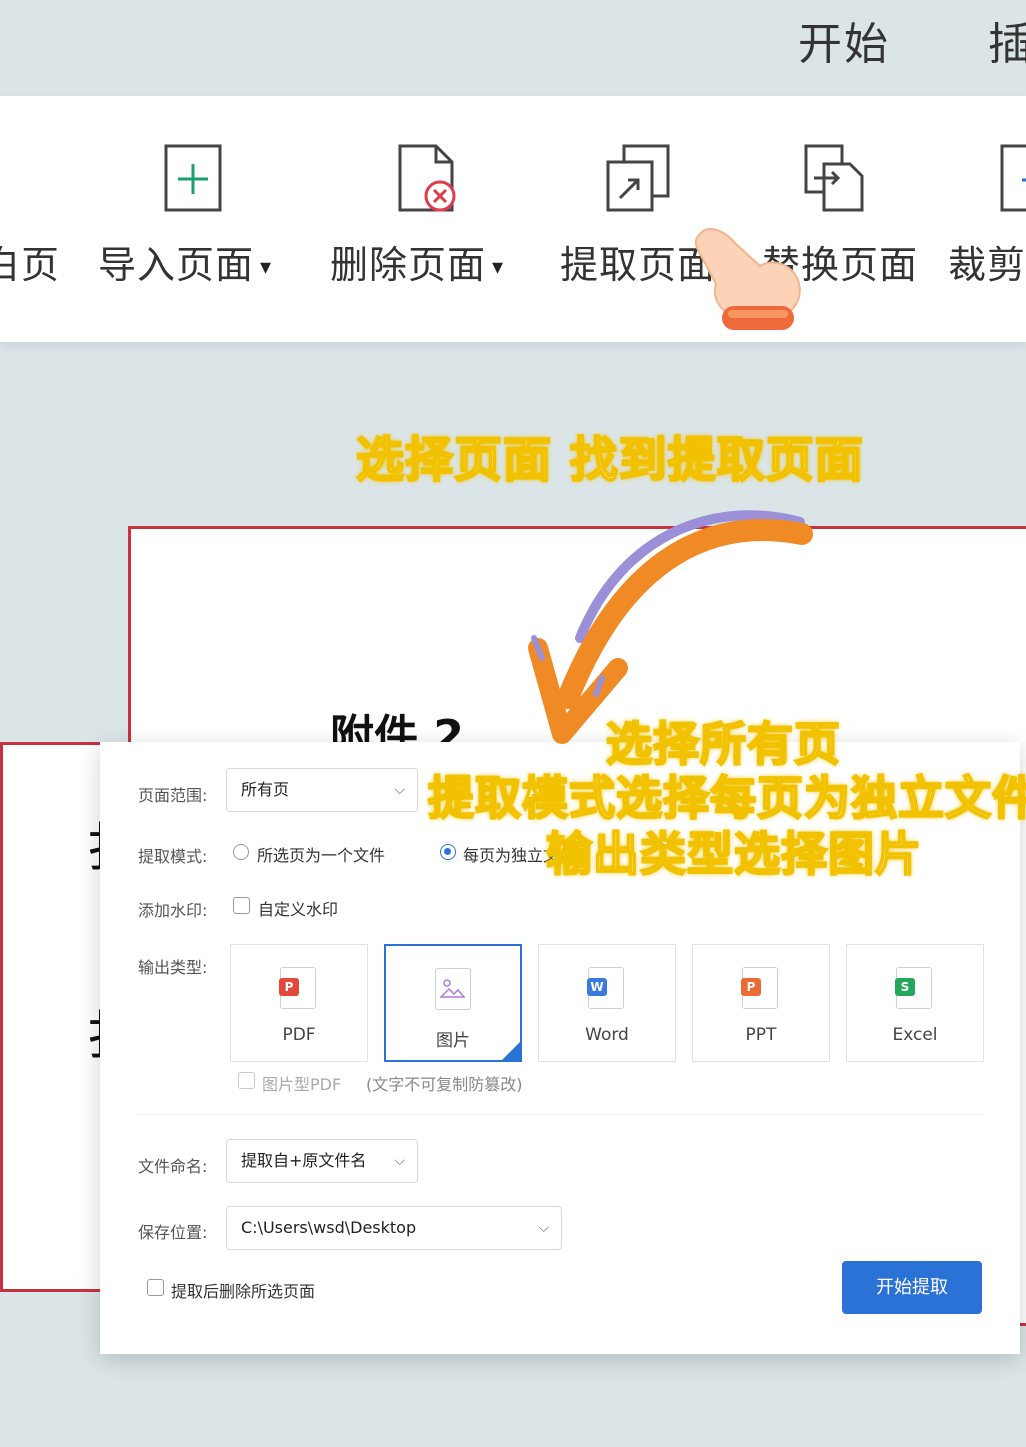 The image size is (1026, 1447). What do you see at coordinates (844, 40) in the screenshot?
I see `tab-start: 开始` at bounding box center [844, 40].